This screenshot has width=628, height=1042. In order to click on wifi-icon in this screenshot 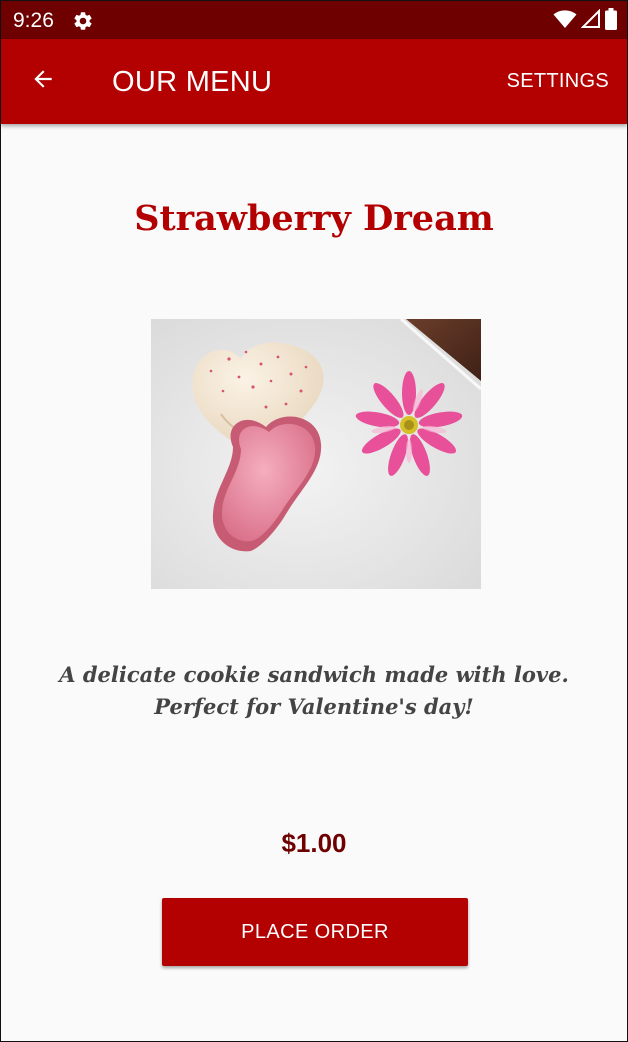, I will do `click(565, 21)`.